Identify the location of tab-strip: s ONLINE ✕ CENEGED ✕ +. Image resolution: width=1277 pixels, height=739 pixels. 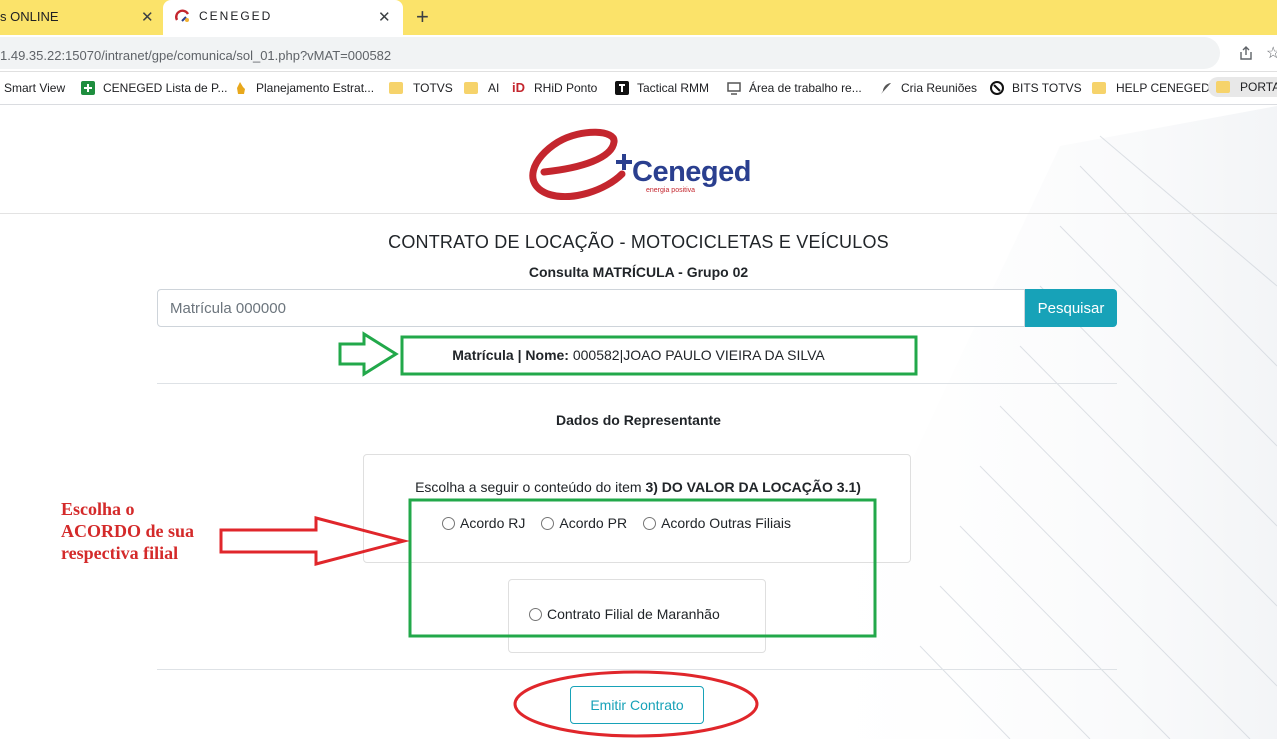
(638, 17).